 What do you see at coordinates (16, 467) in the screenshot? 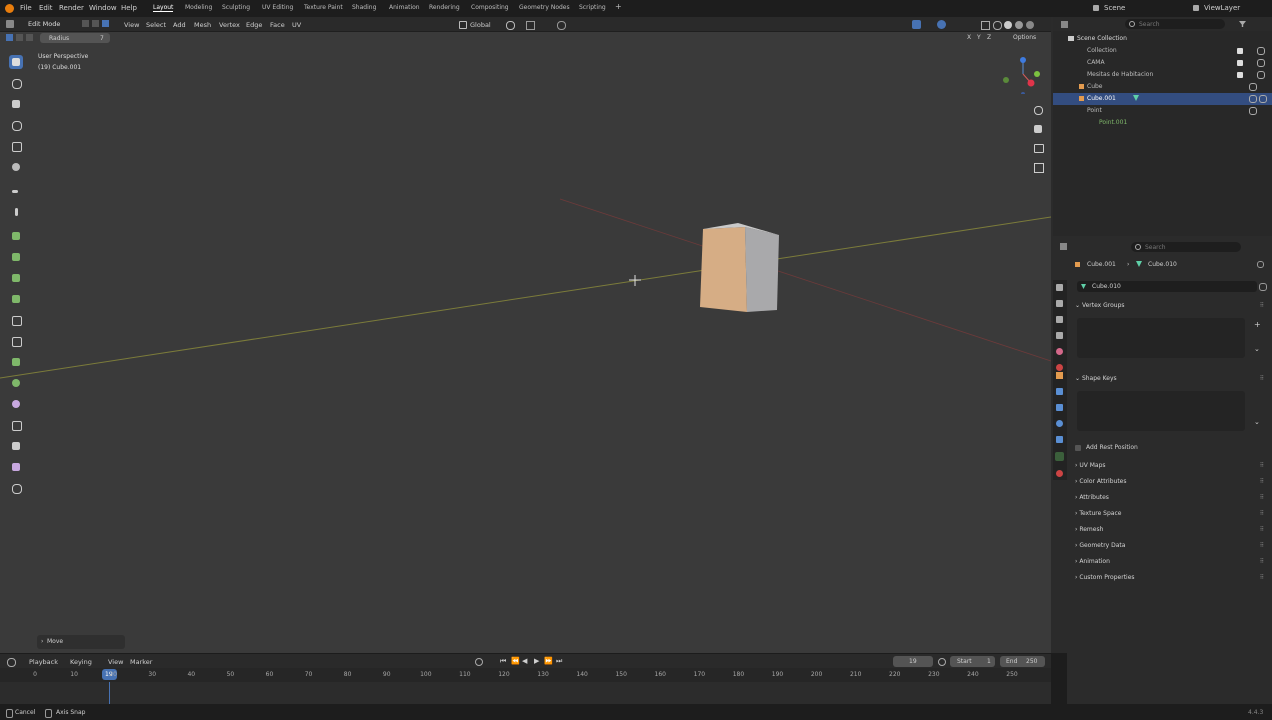
I see `tool-shear` at bounding box center [16, 467].